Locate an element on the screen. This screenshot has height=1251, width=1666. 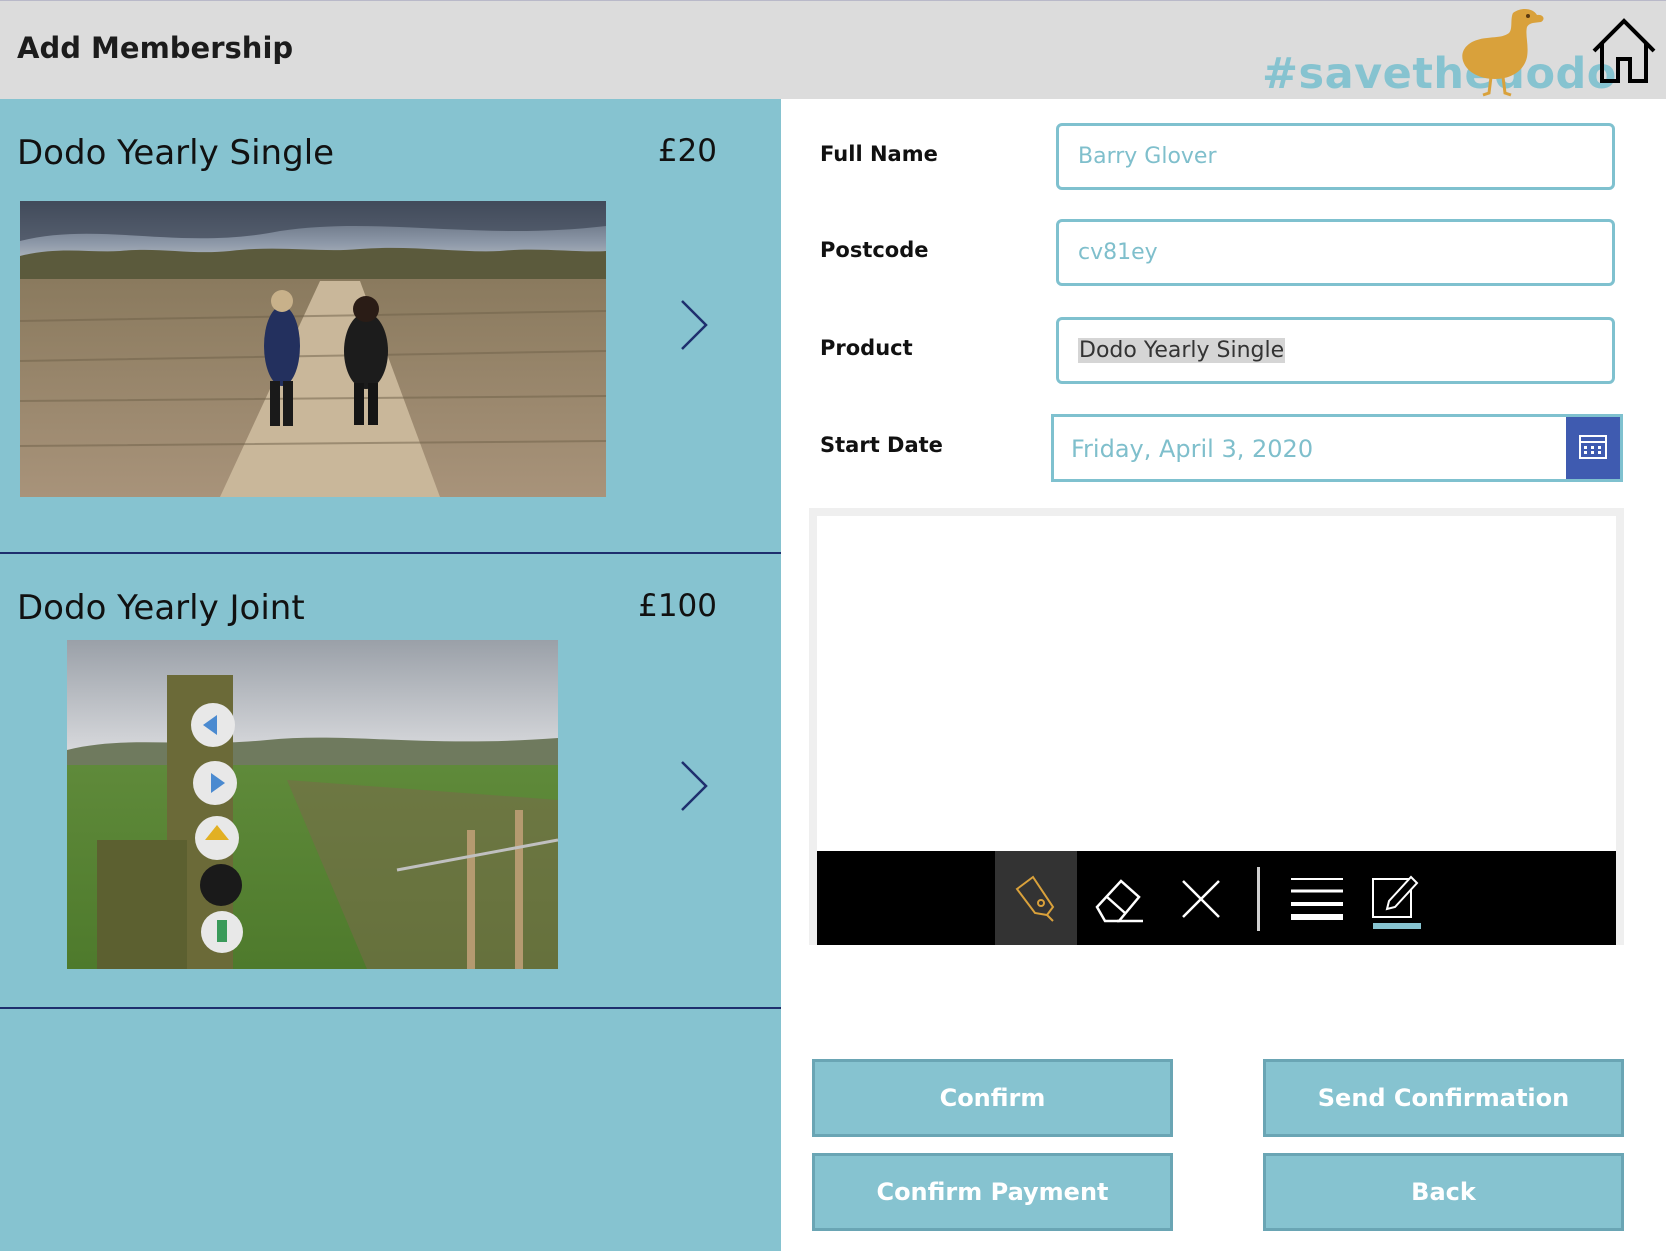
thickness-tool-button is located at coordinates (1318, 898).